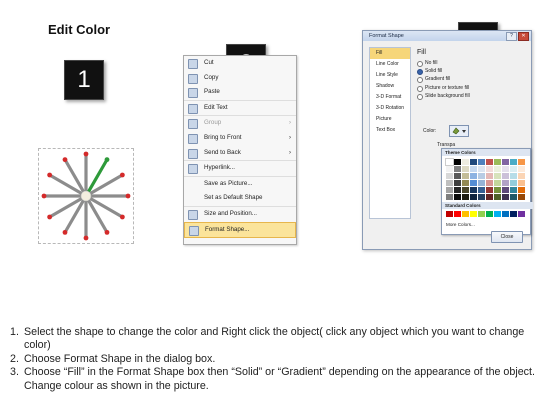  I want to click on pencil-fan-shape, so click(86, 196).